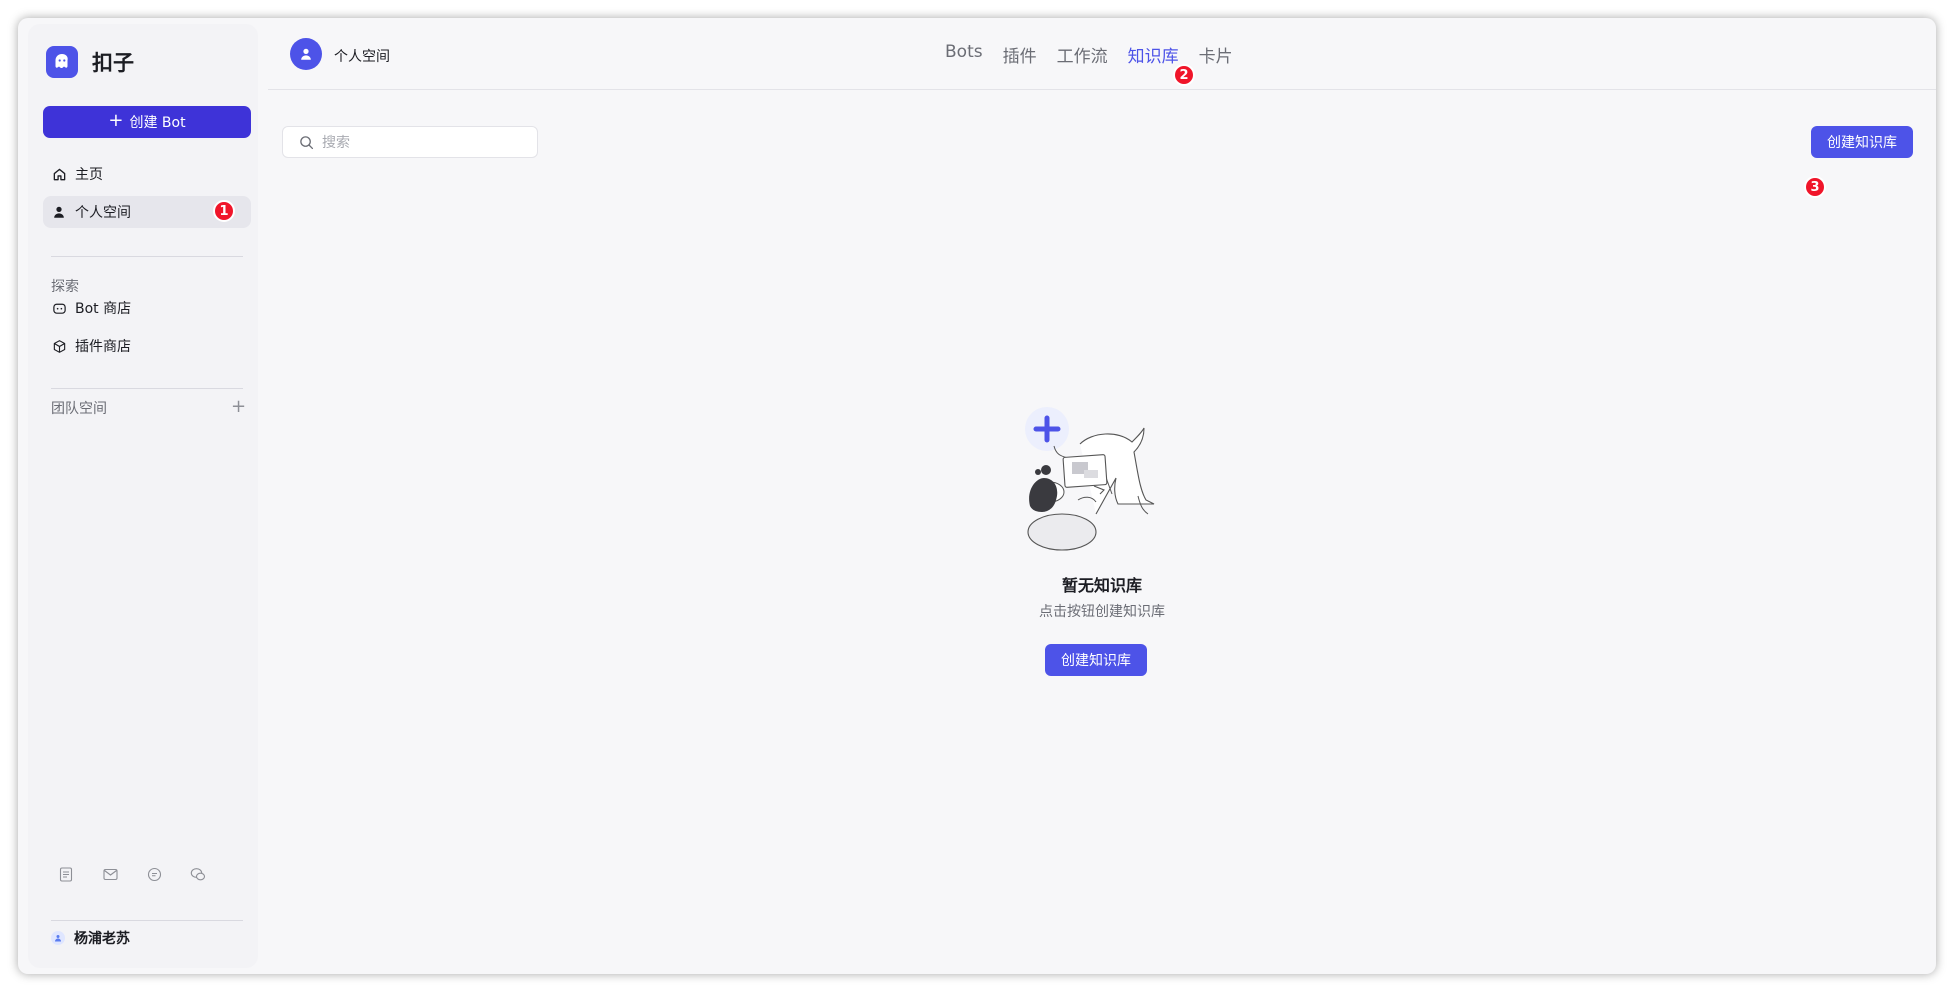 This screenshot has height=992, width=1954. What do you see at coordinates (1082, 54) in the screenshot?
I see `tab-workflow: 工作流` at bounding box center [1082, 54].